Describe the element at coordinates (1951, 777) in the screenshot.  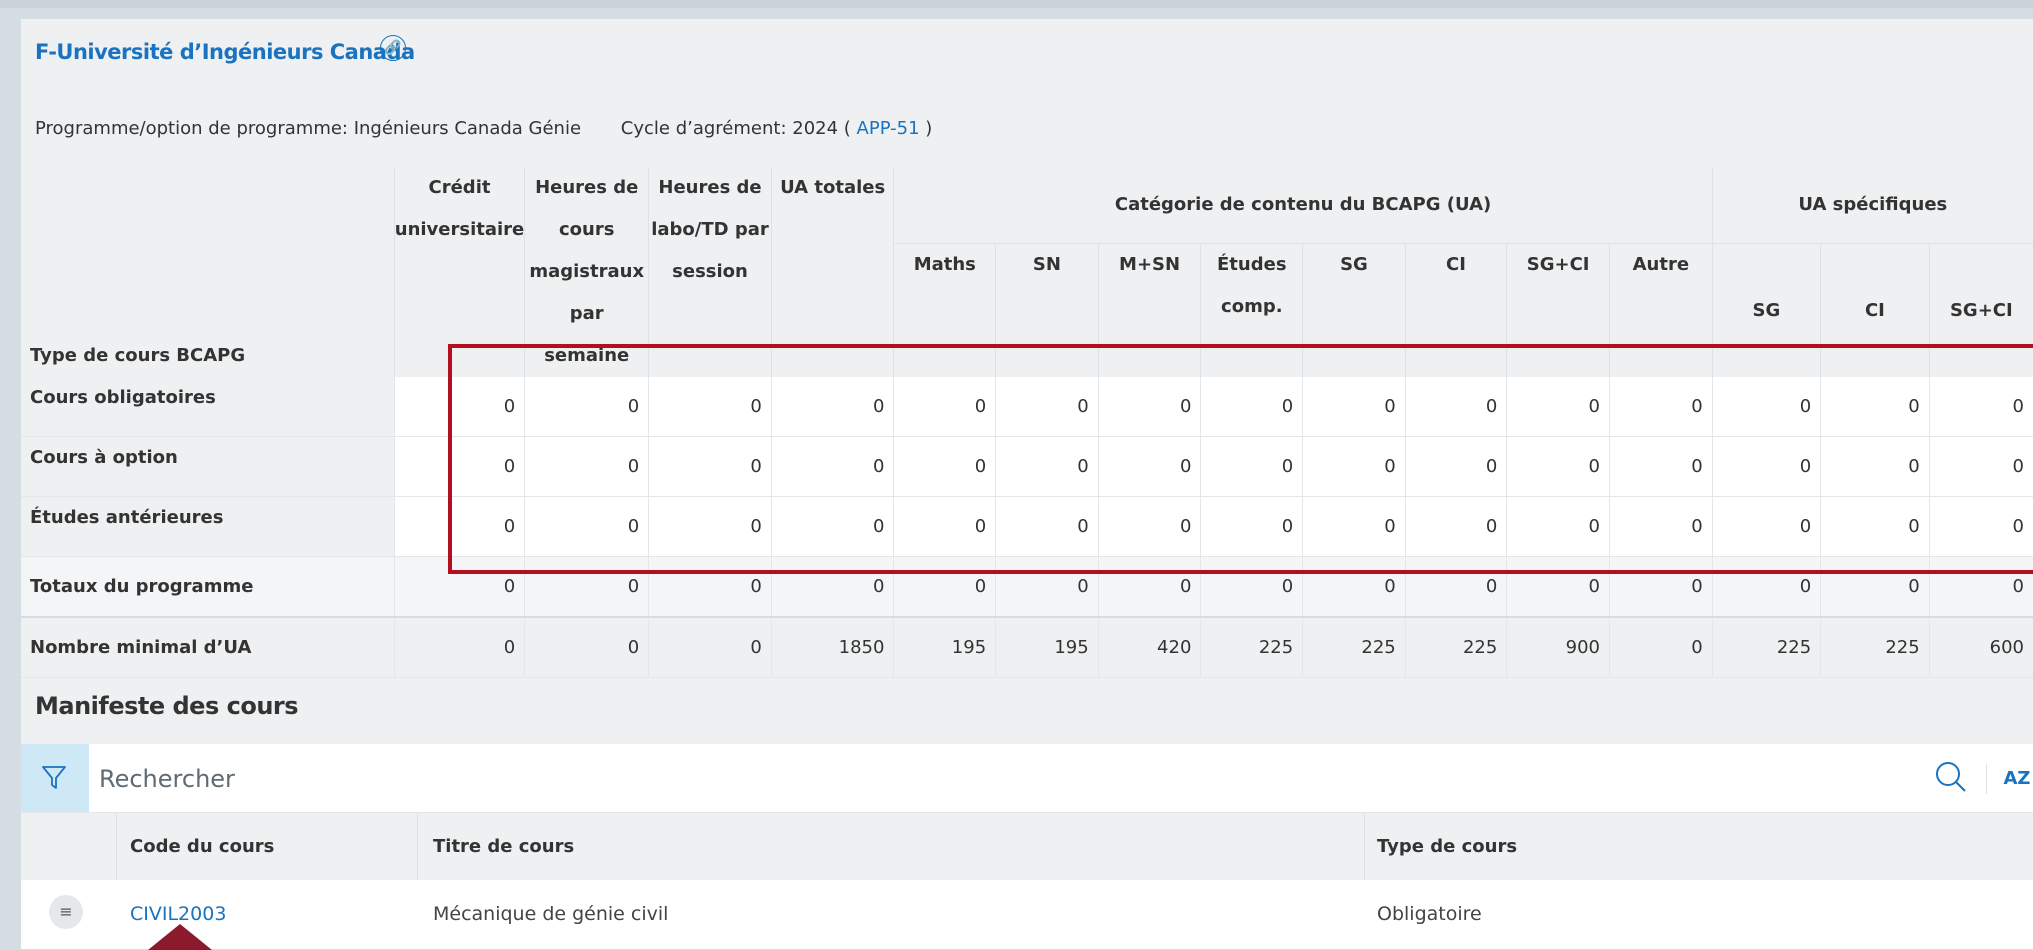
I see `search-icon` at that location.